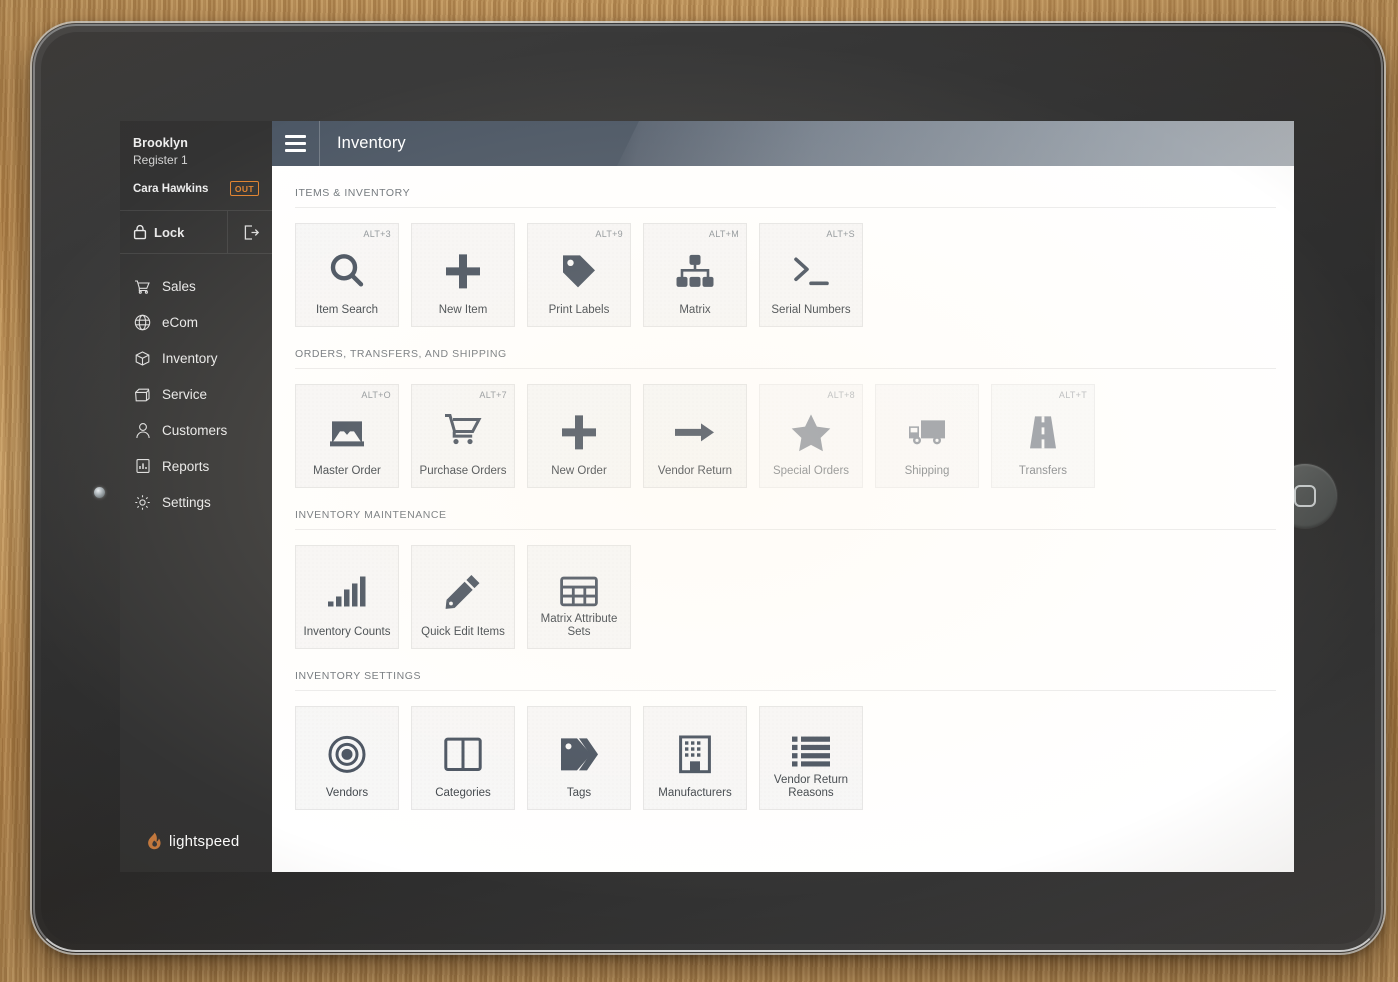 Image resolution: width=1398 pixels, height=982 pixels. What do you see at coordinates (1072, 395) in the screenshot?
I see `tile-shortcut: ALT+T` at bounding box center [1072, 395].